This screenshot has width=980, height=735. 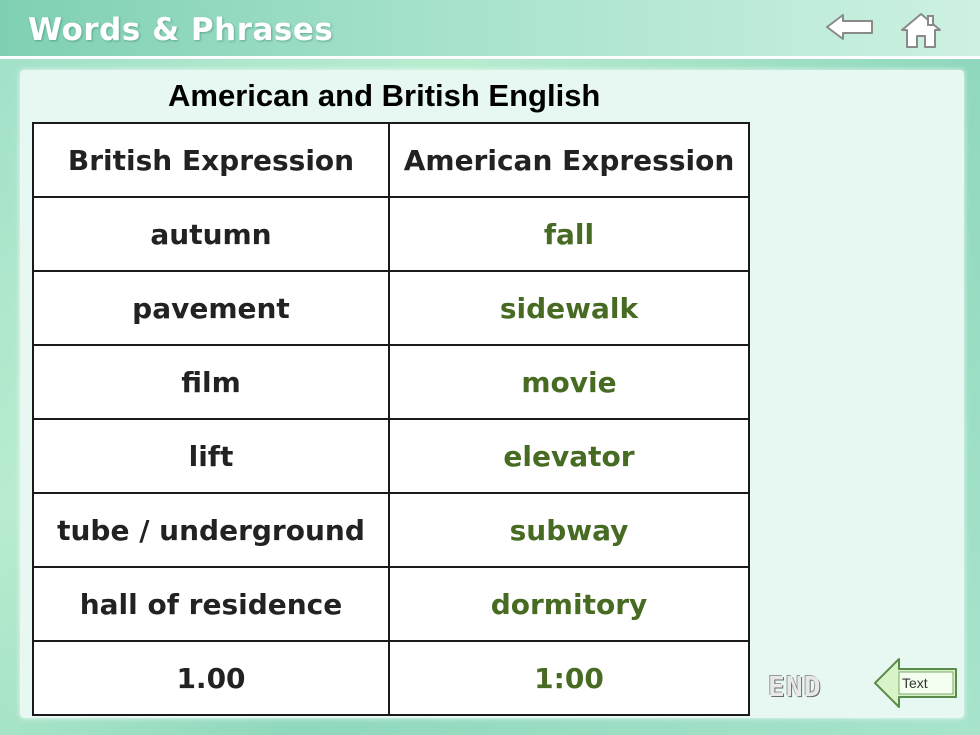 I want to click on british-cell: lift, so click(x=211, y=456).